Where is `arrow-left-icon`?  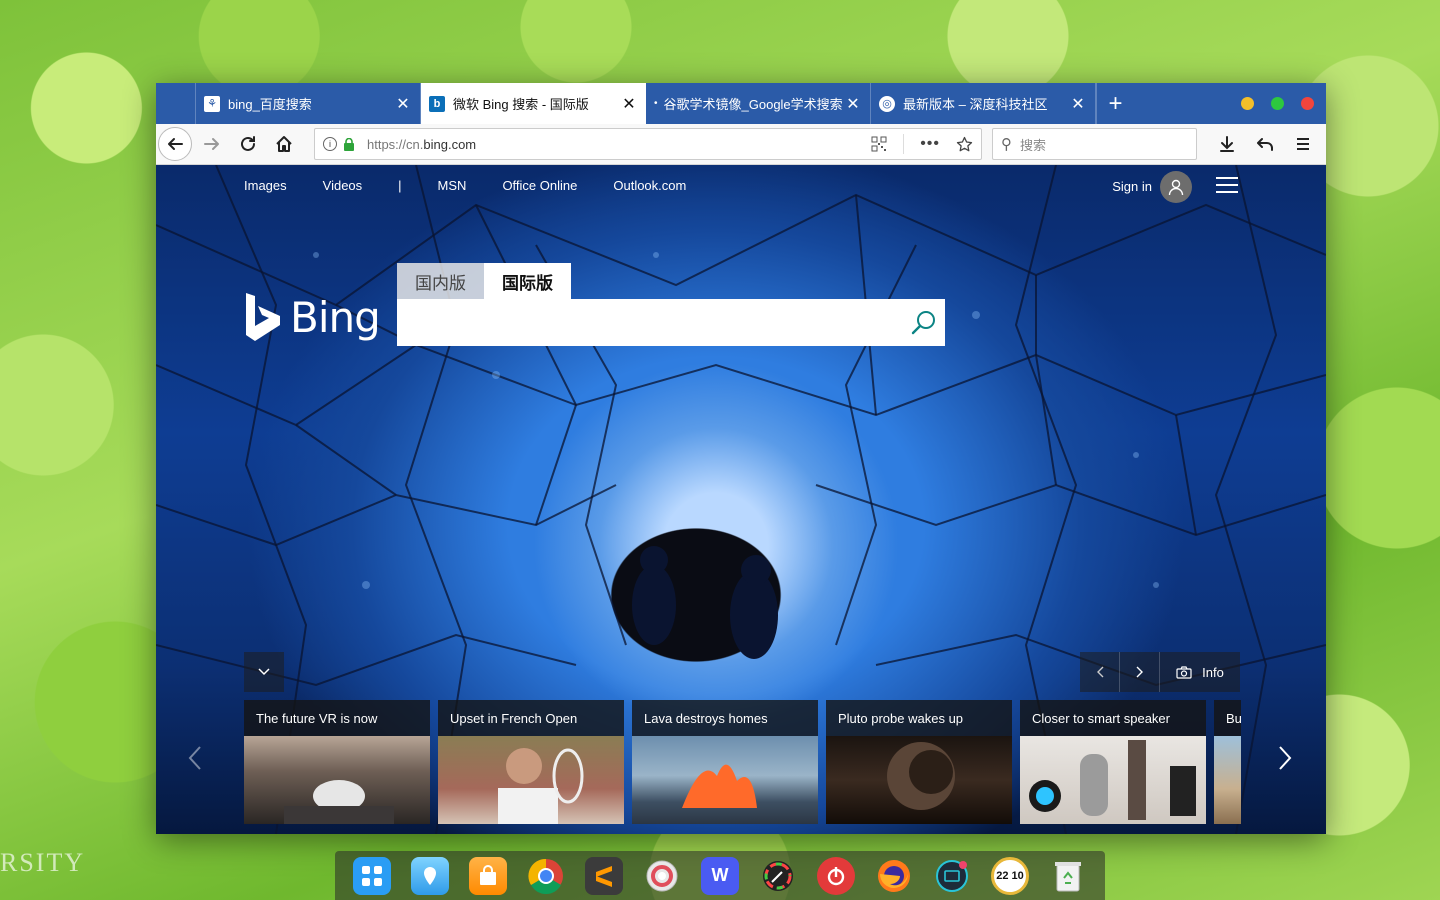 arrow-left-icon is located at coordinates (175, 144).